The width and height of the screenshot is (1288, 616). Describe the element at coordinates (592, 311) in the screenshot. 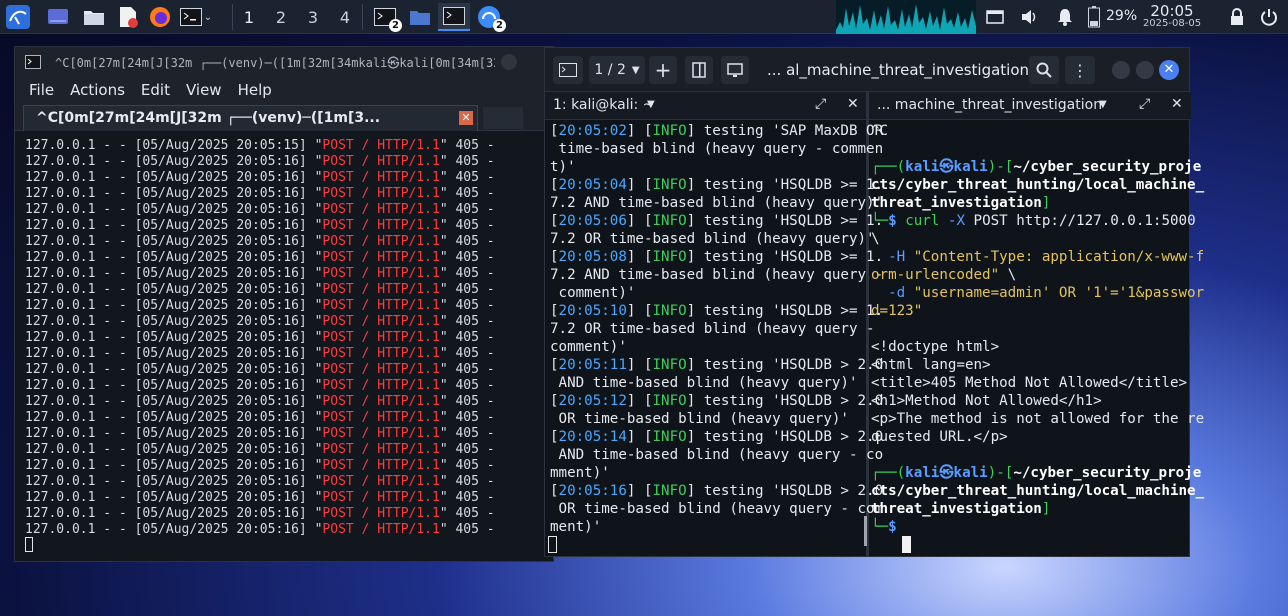

I see `terminal-text: 20:05:10` at that location.